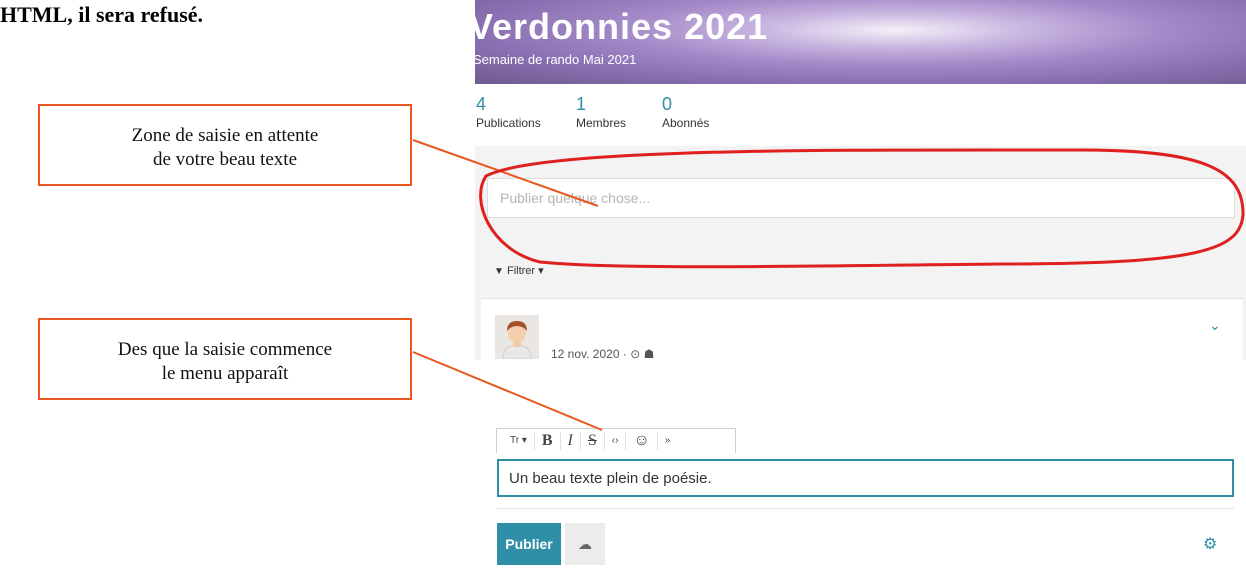 The image size is (1246, 580). Describe the element at coordinates (517, 337) in the screenshot. I see `avatar` at that location.